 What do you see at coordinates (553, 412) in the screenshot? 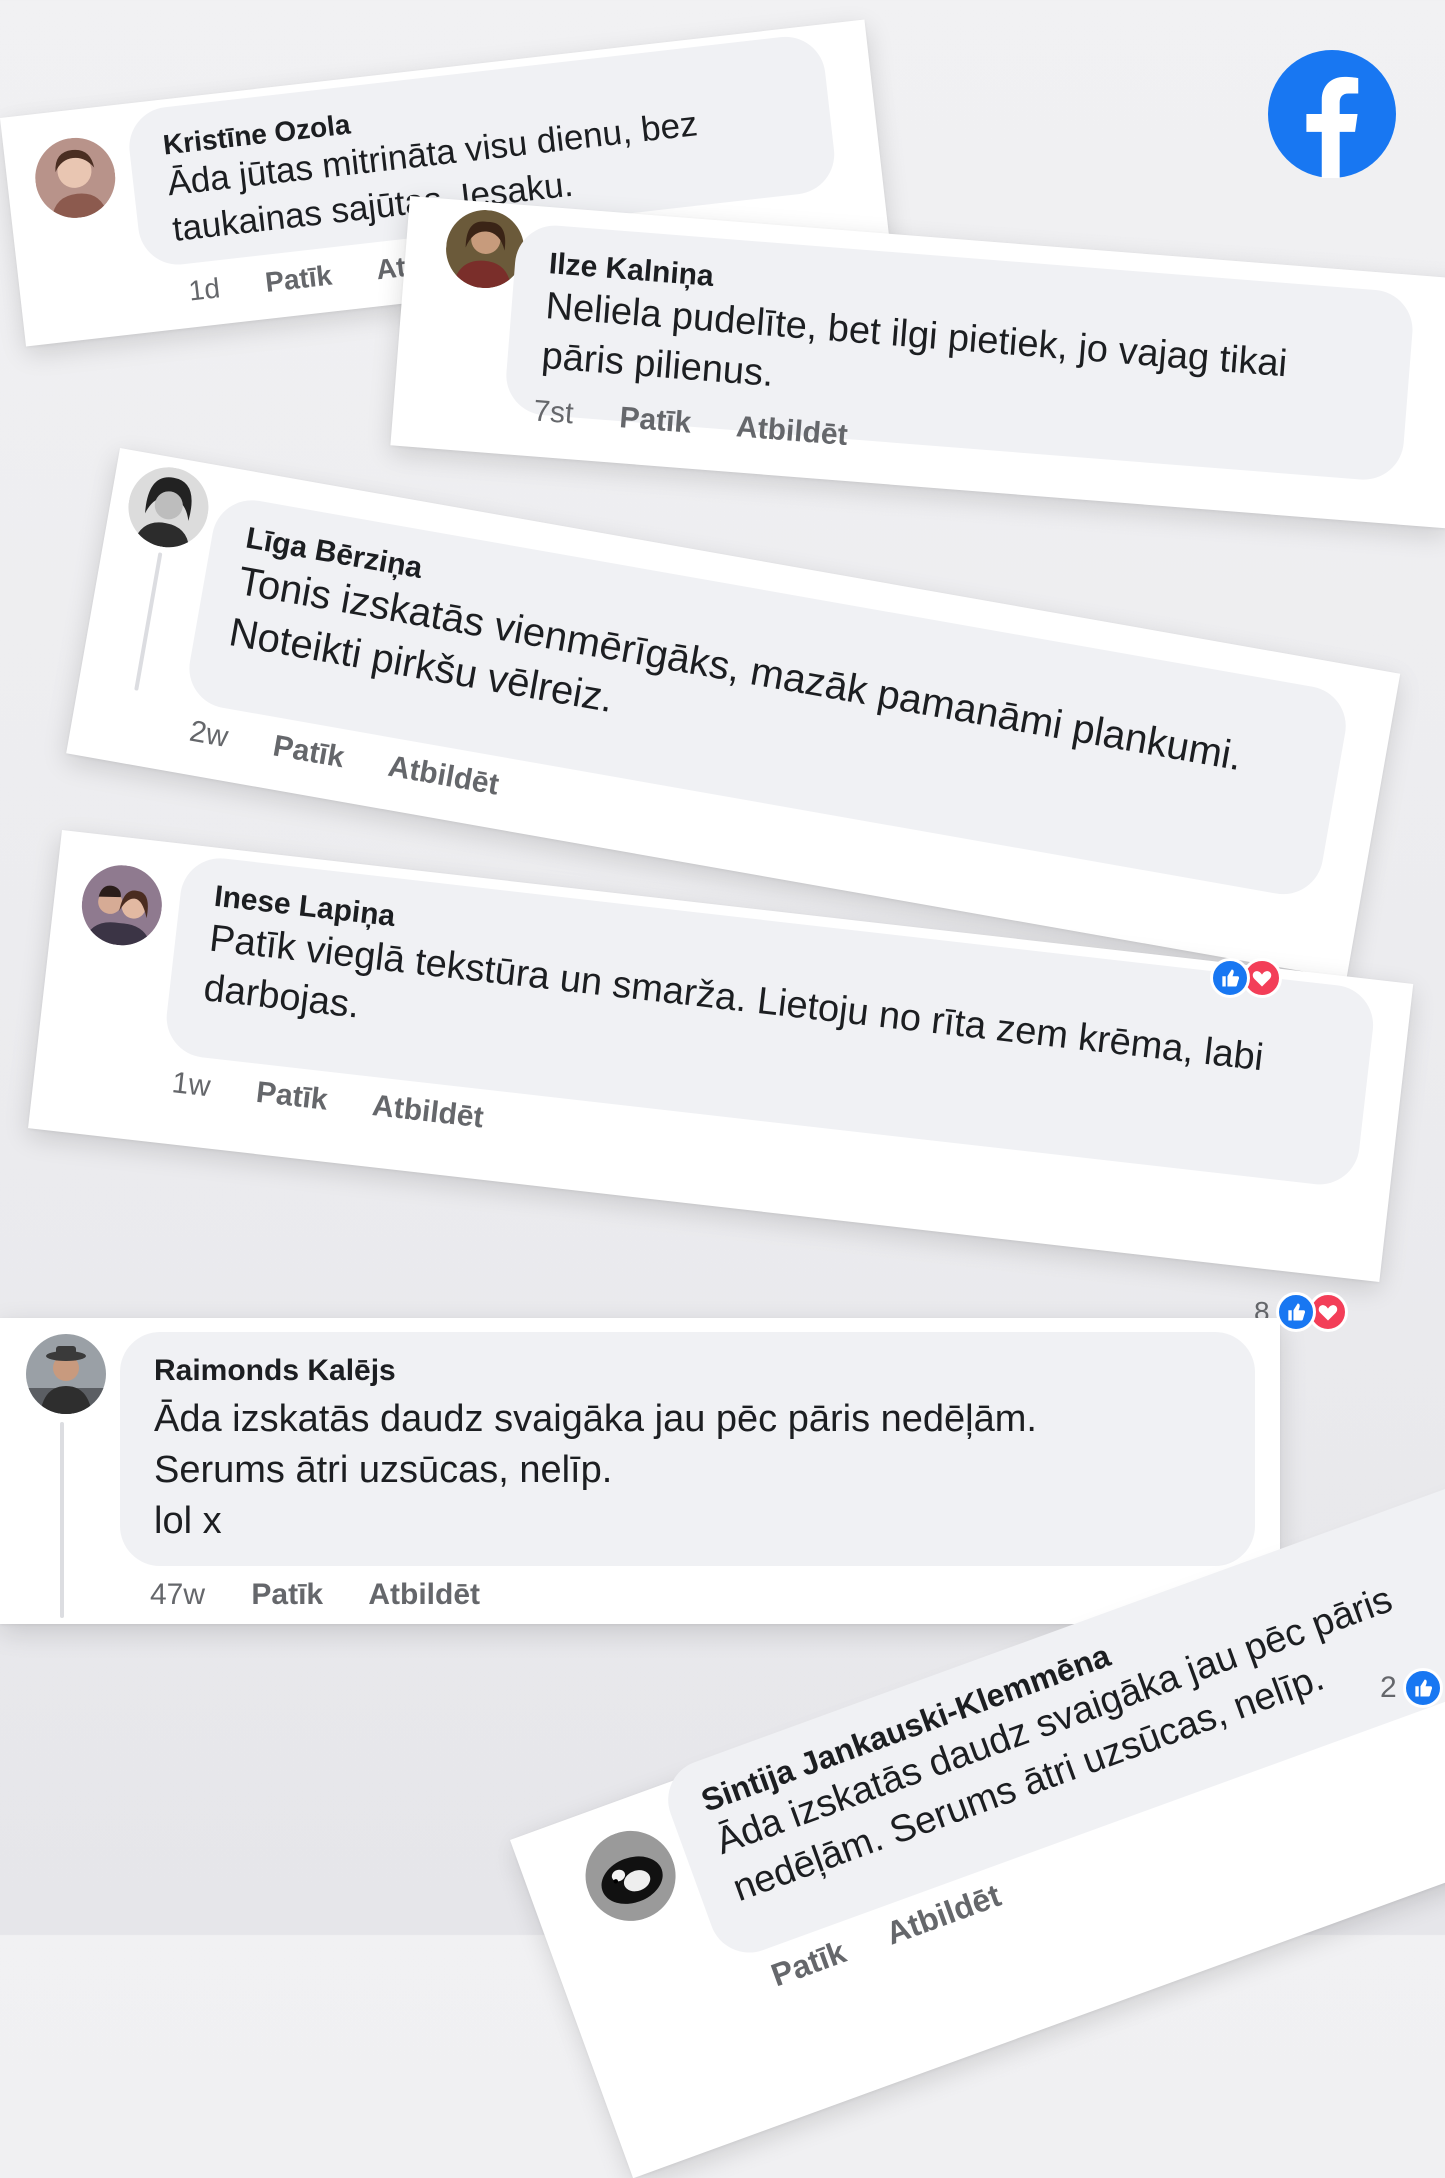
I see `comment-time: 7st` at bounding box center [553, 412].